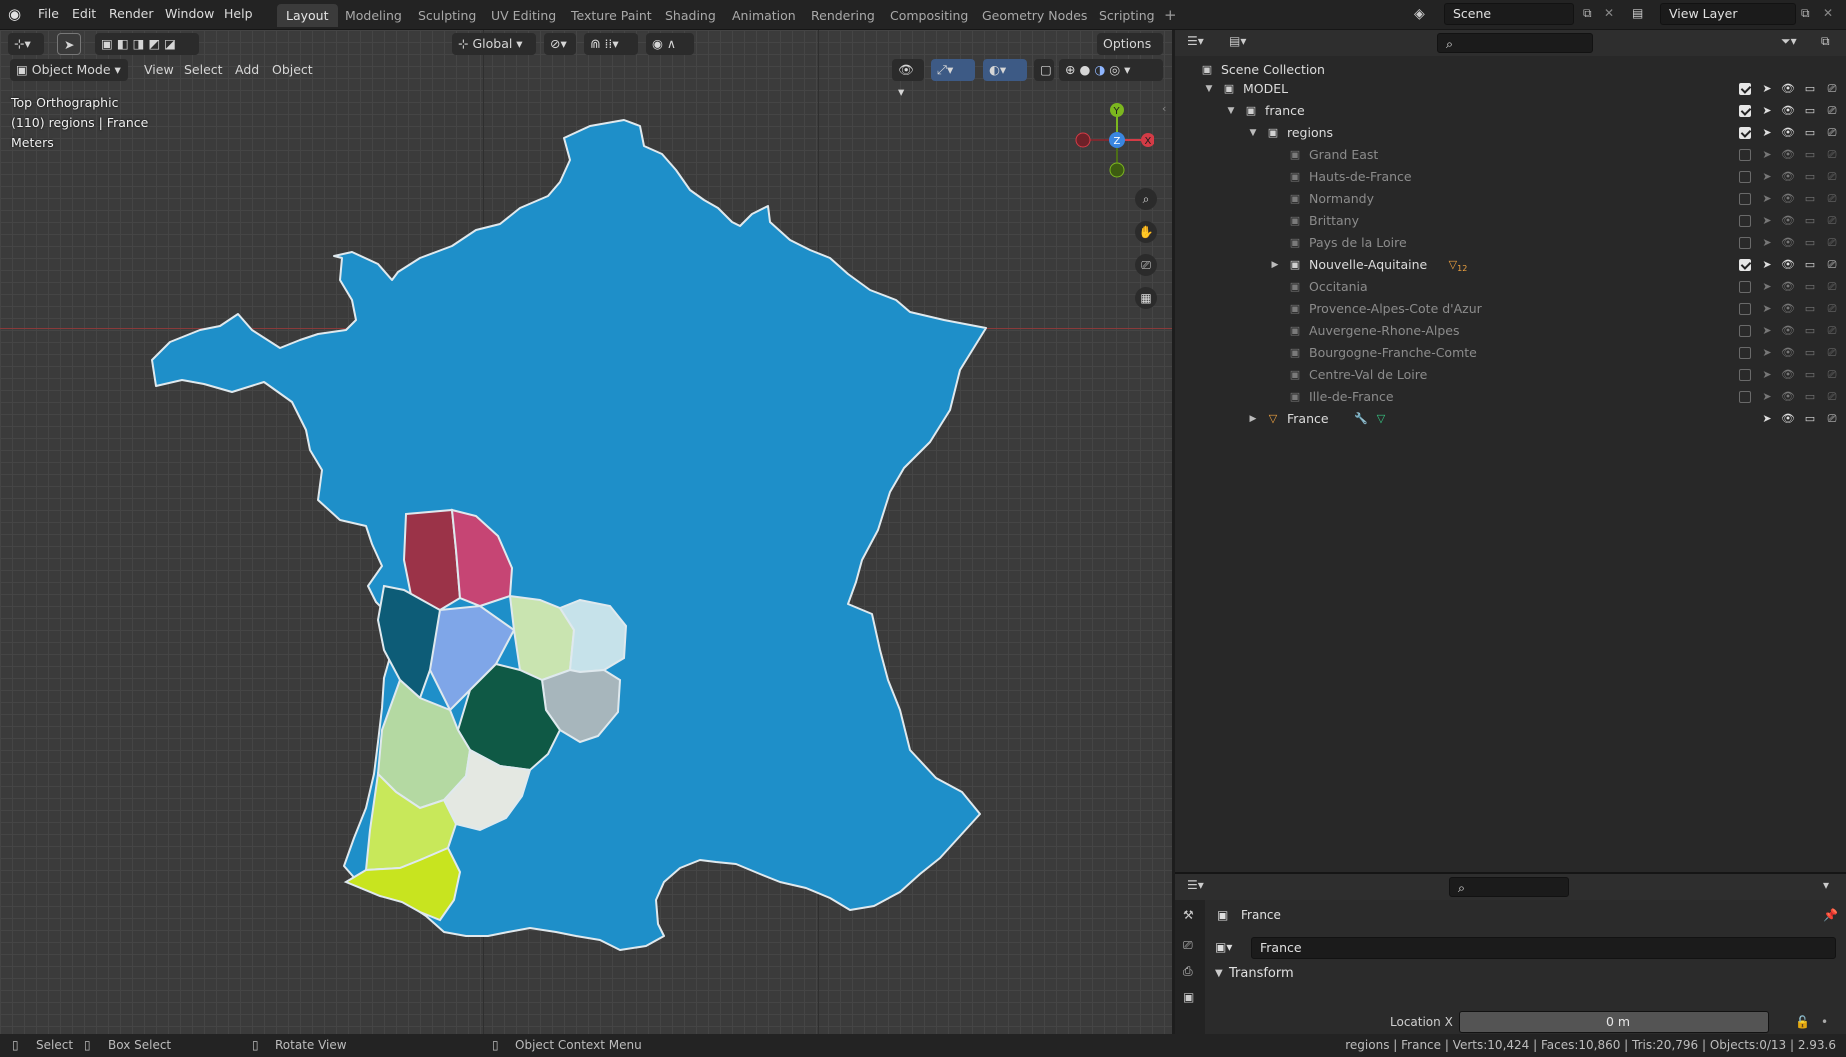 The height and width of the screenshot is (1057, 1846). What do you see at coordinates (1188, 971) in the screenshot?
I see `output-tab-icon: ⎙` at bounding box center [1188, 971].